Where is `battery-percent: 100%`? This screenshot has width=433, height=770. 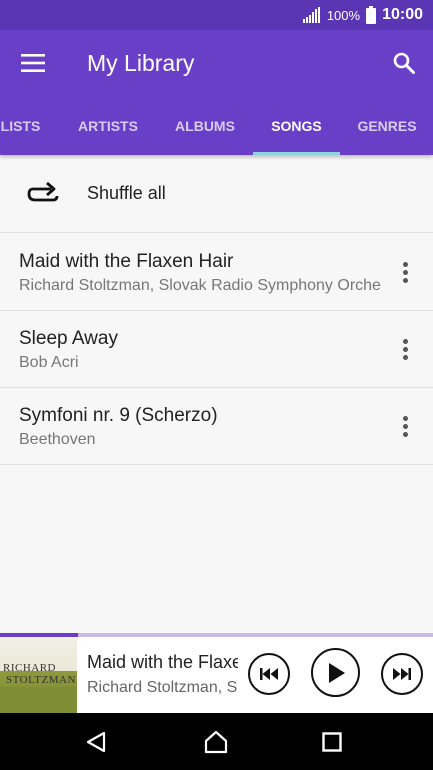 battery-percent: 100% is located at coordinates (343, 15).